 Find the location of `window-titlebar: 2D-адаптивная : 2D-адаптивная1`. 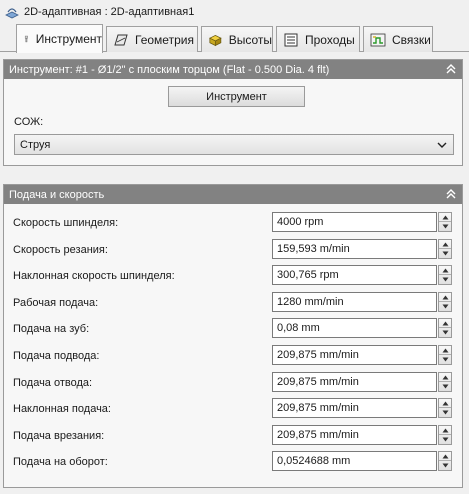

window-titlebar: 2D-адаптивная : 2D-адаптивная1 is located at coordinates (234, 12).